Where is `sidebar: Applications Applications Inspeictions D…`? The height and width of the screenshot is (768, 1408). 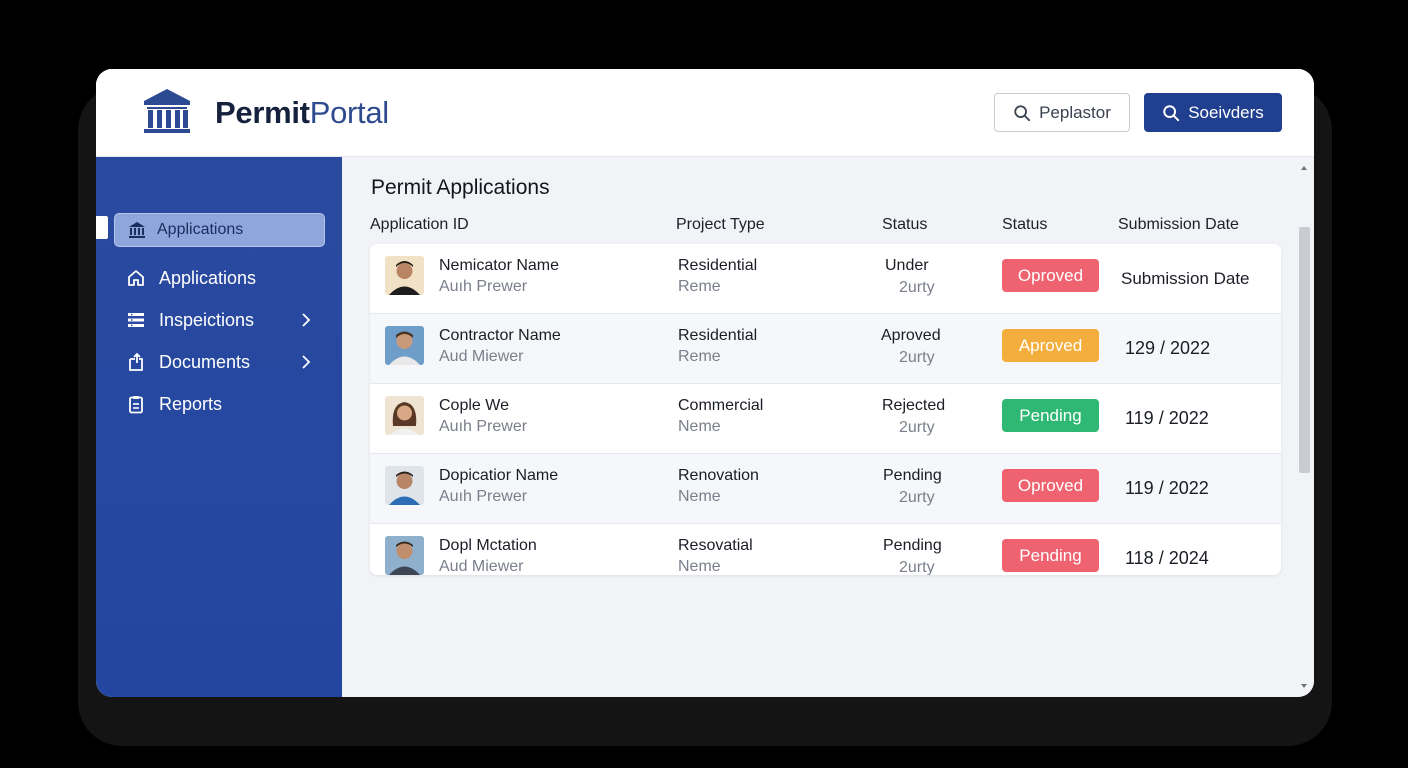
sidebar: Applications Applications Inspeictions D… is located at coordinates (219, 427).